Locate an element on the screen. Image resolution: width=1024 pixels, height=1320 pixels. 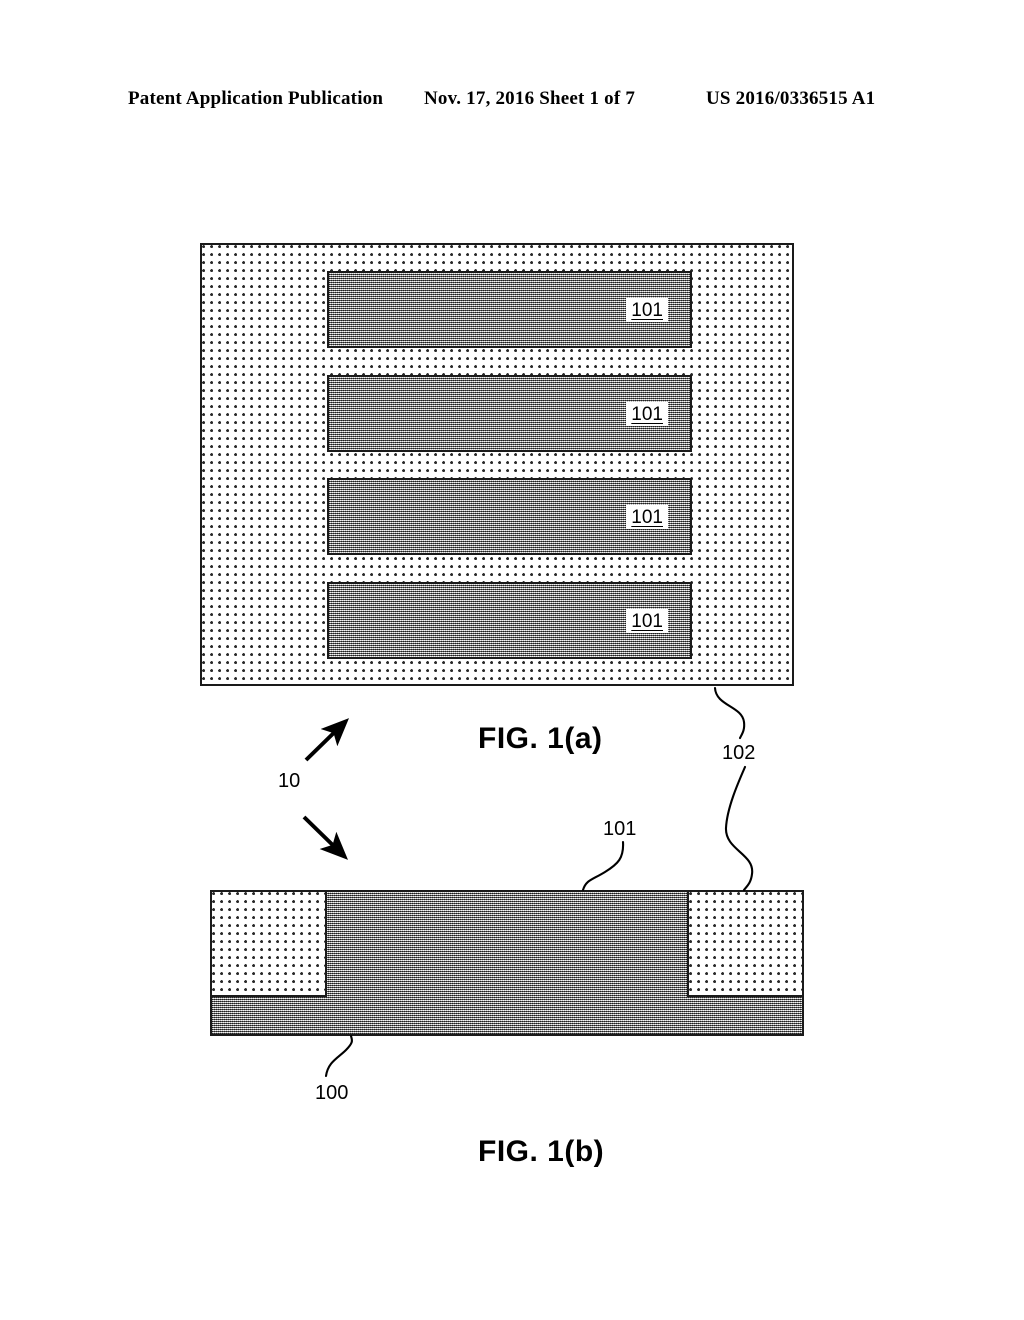
callout-fin-101: 101 is located at coordinates (620, 829).